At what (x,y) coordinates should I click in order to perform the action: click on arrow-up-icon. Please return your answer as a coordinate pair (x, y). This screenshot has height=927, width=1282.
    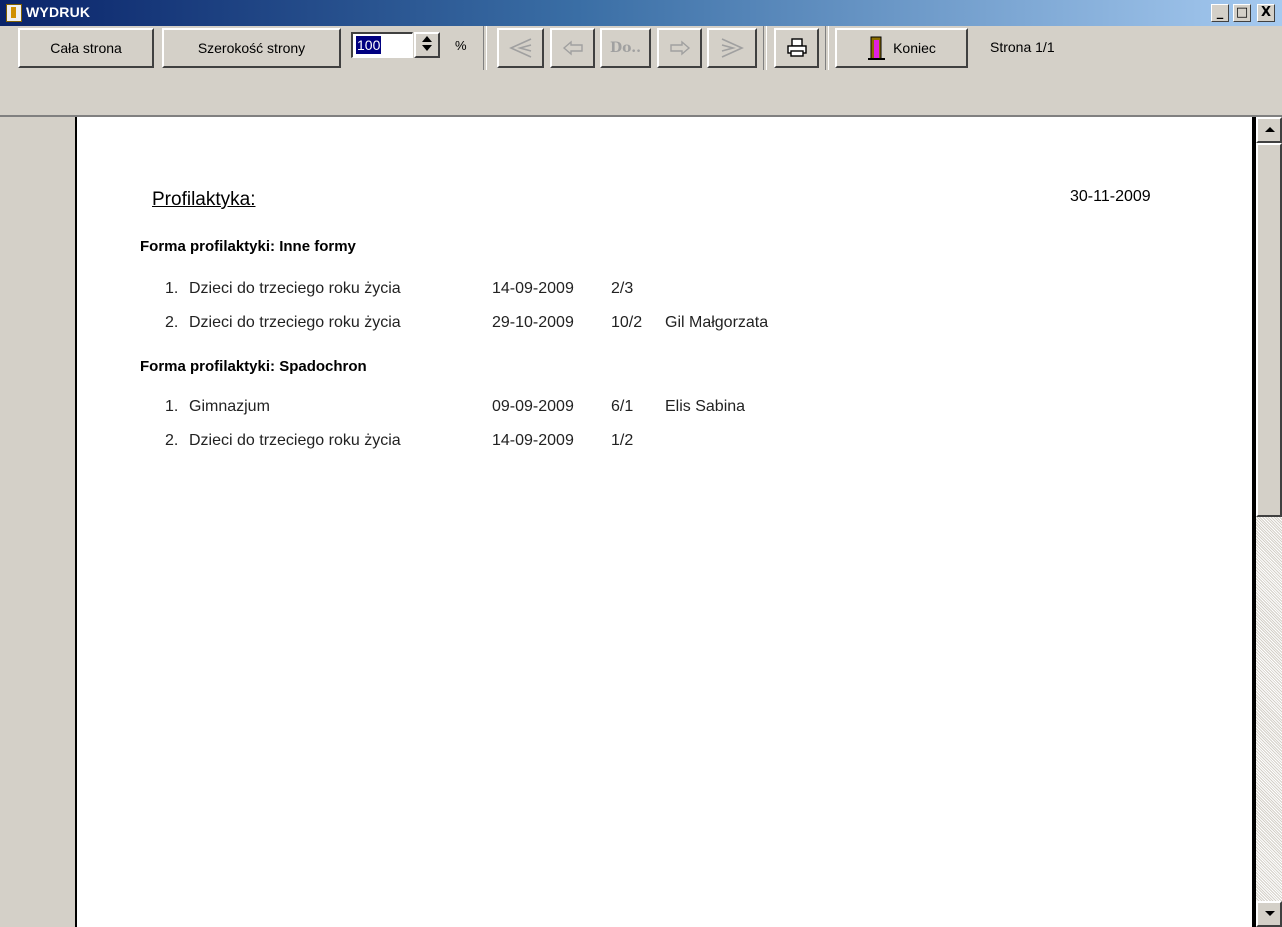
    Looking at the image, I should click on (1270, 129).